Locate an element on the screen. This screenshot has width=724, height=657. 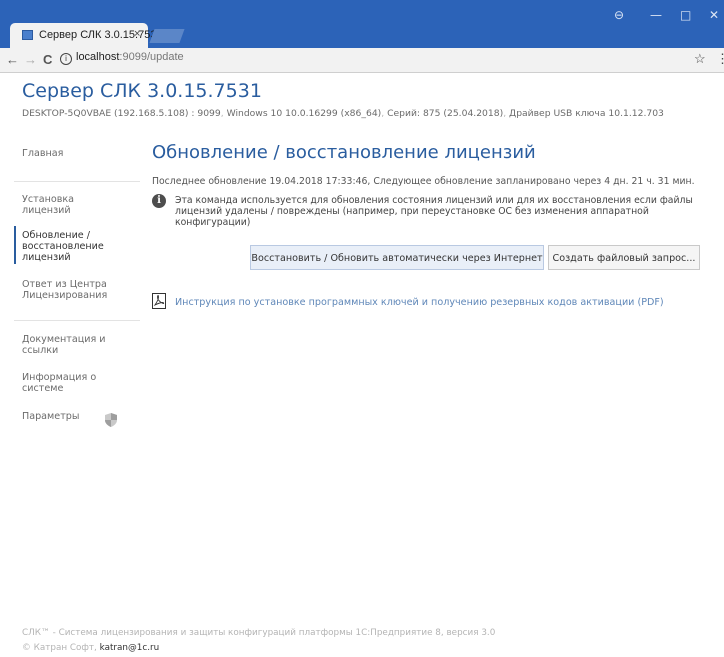
back-arrow-icon: ← is located at coordinates (12, 59).